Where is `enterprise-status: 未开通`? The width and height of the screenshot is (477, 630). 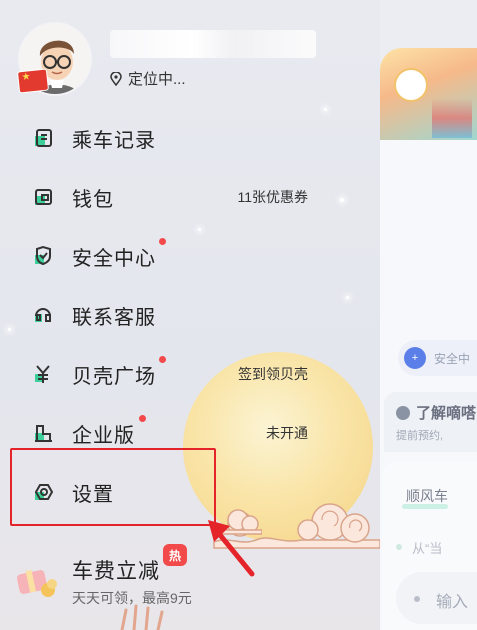 enterprise-status: 未开通 is located at coordinates (287, 433).